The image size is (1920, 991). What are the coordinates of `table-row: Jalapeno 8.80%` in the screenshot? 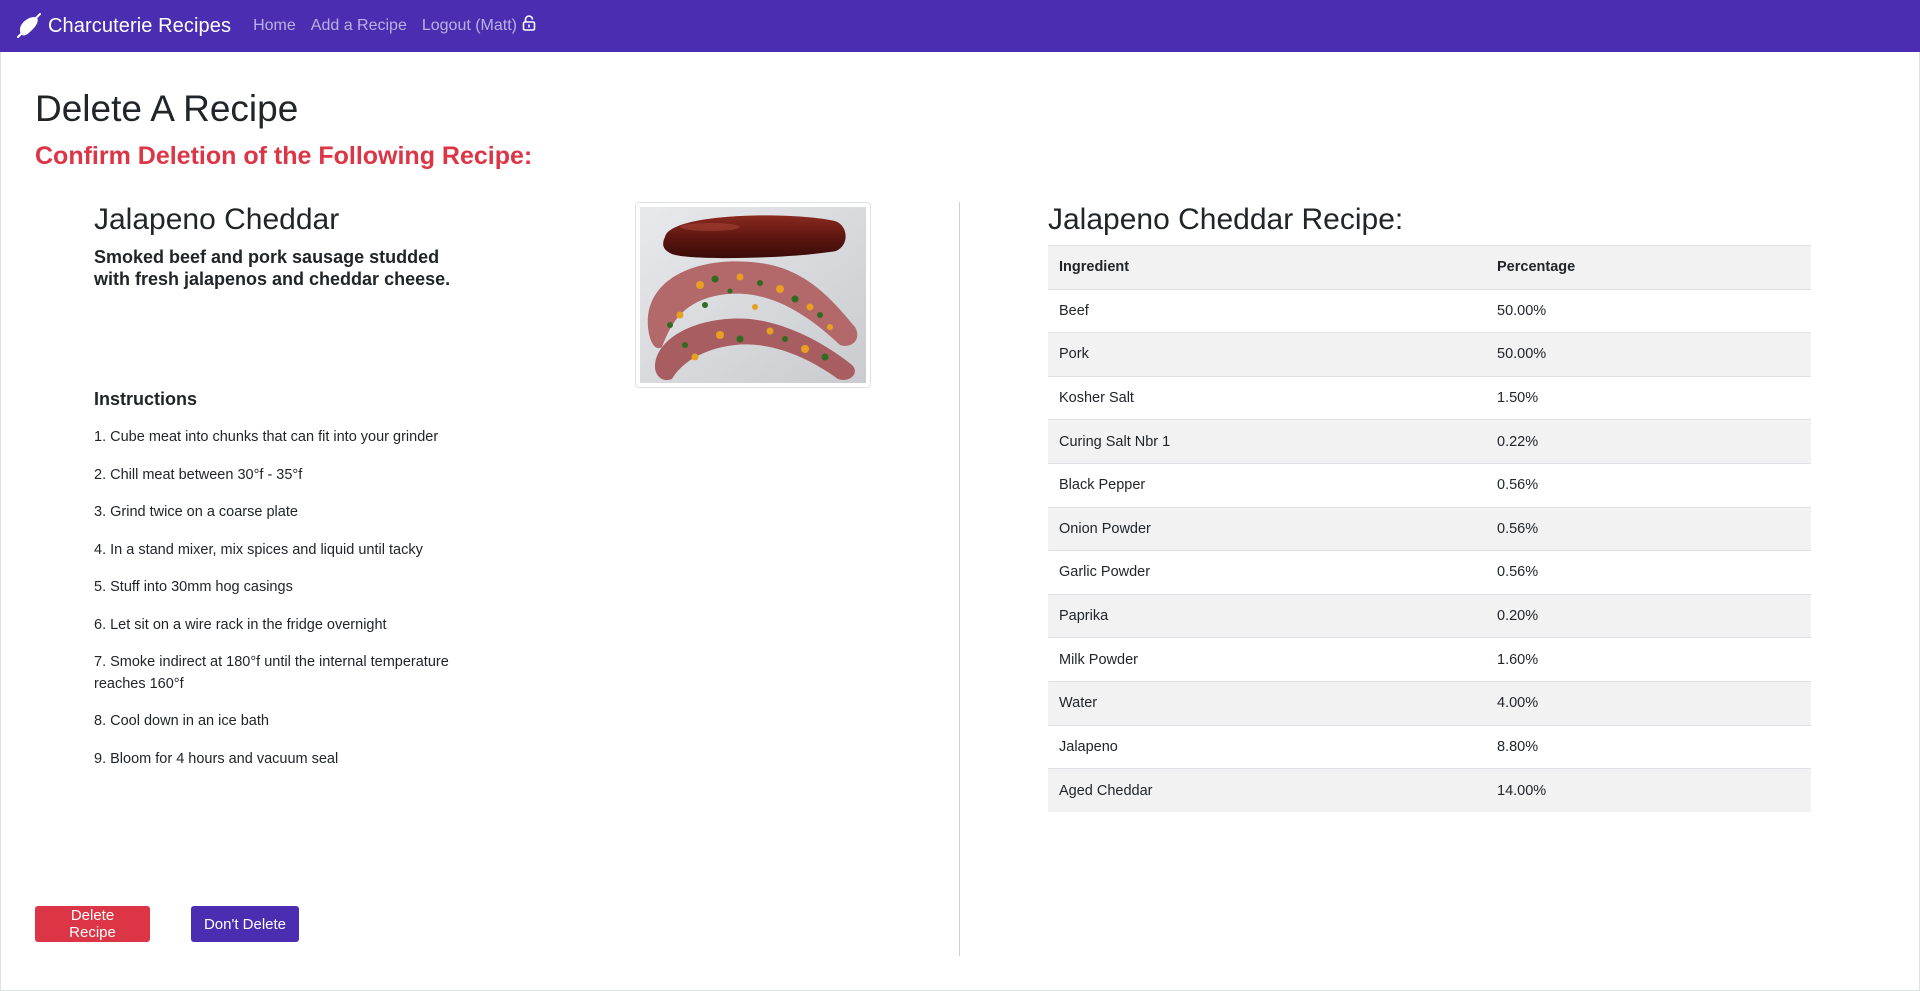 It's located at (1429, 746).